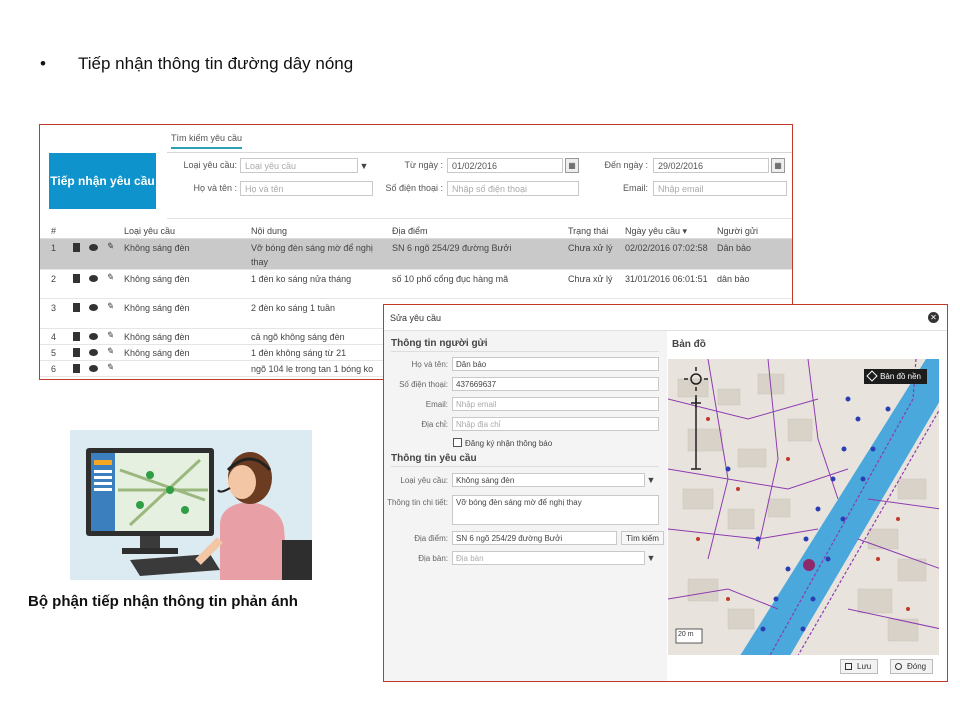 This screenshot has height=720, width=960. Describe the element at coordinates (299, 165) in the screenshot. I see `request-type-select: Loại yêu cầu` at that location.